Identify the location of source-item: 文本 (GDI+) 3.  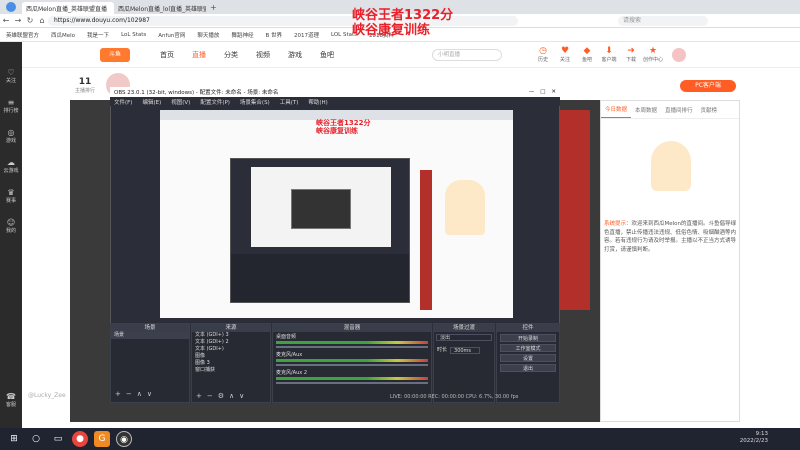
(231, 335).